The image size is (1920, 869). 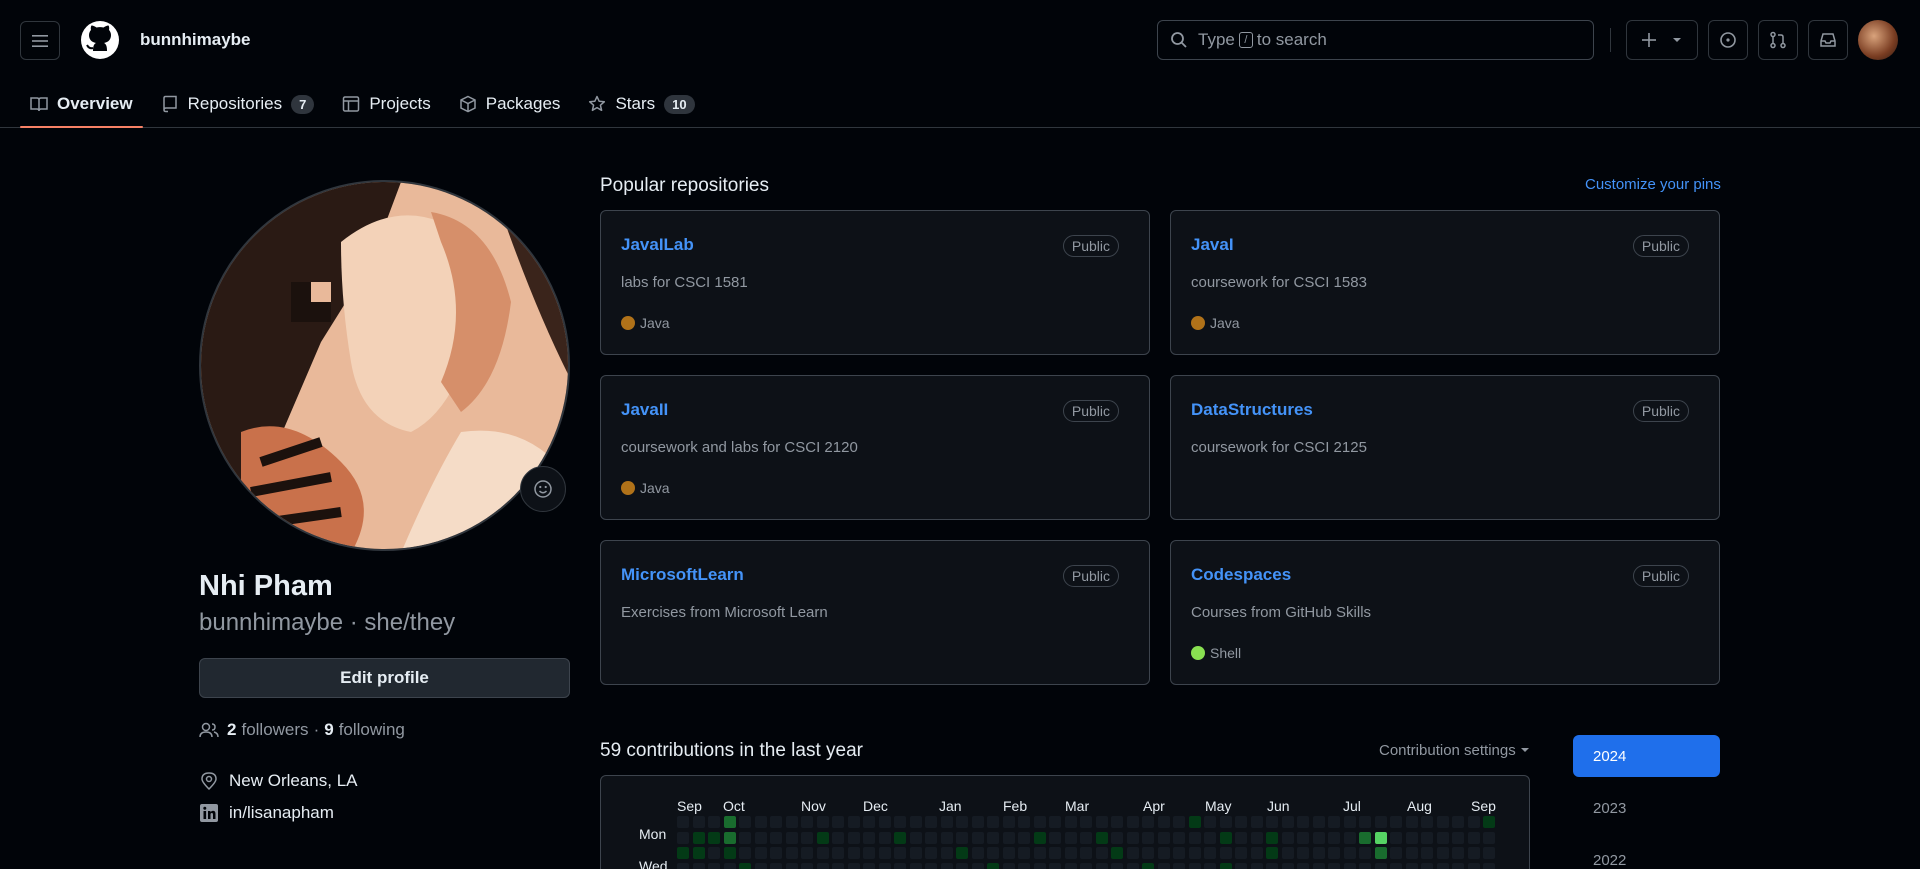 What do you see at coordinates (231, 730) in the screenshot?
I see `followers-count: 2` at bounding box center [231, 730].